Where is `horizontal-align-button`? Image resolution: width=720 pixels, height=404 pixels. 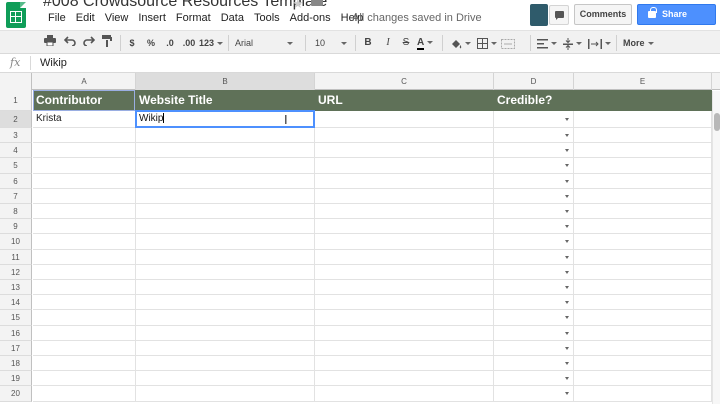
horizontal-align-button is located at coordinates (547, 43).